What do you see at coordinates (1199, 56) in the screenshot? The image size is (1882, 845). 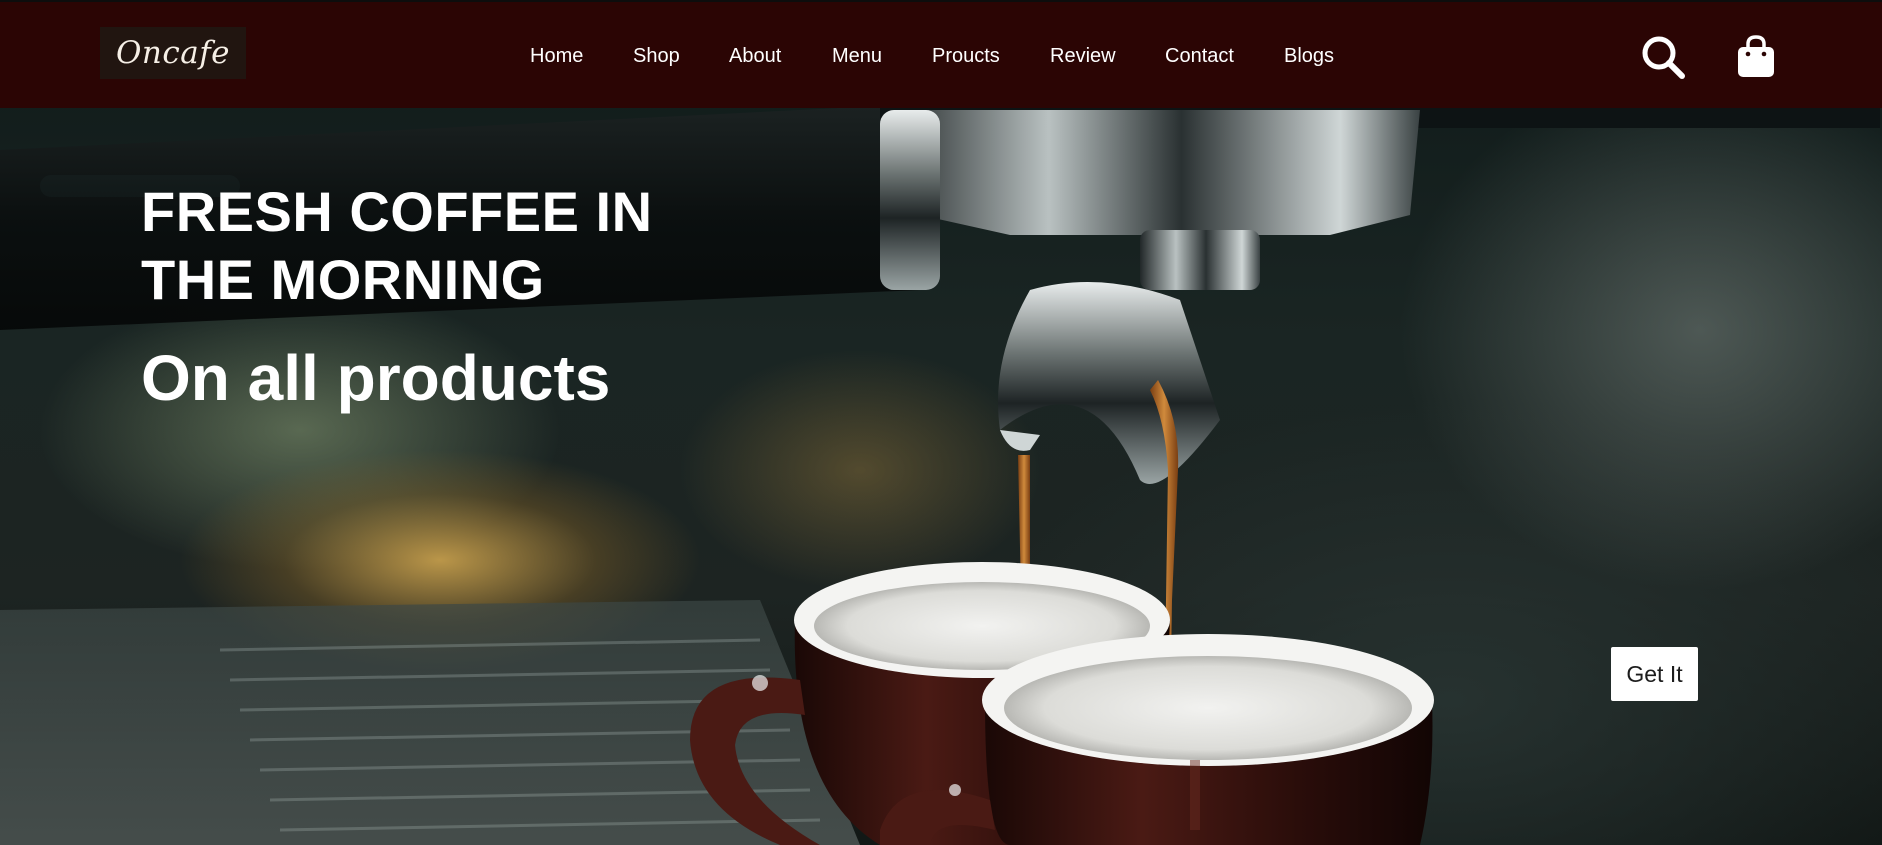 I see `nav-item-contact: Contact` at bounding box center [1199, 56].